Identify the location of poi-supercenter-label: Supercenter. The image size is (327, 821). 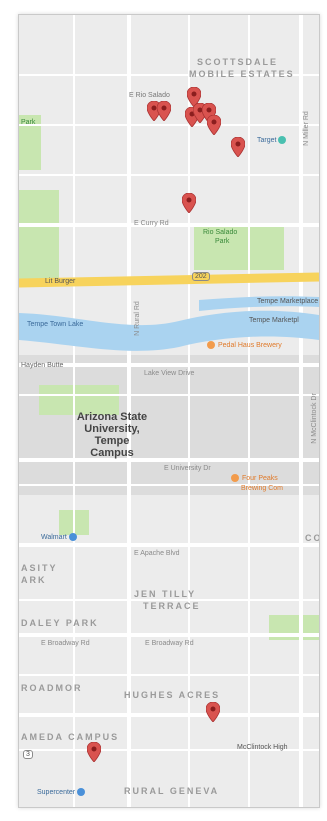
(56, 792).